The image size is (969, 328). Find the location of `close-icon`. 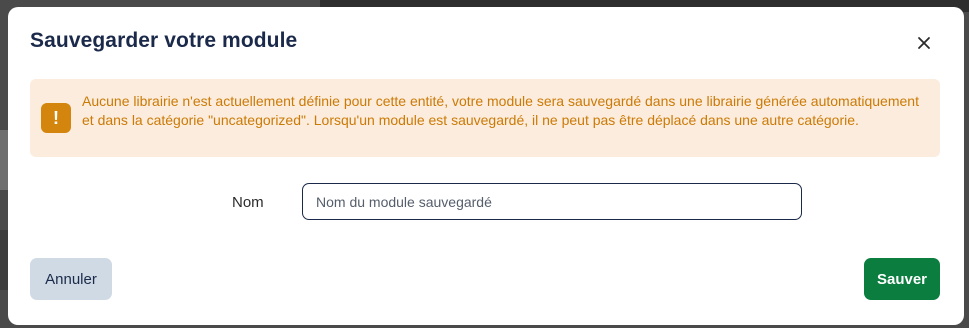

close-icon is located at coordinates (924, 43).